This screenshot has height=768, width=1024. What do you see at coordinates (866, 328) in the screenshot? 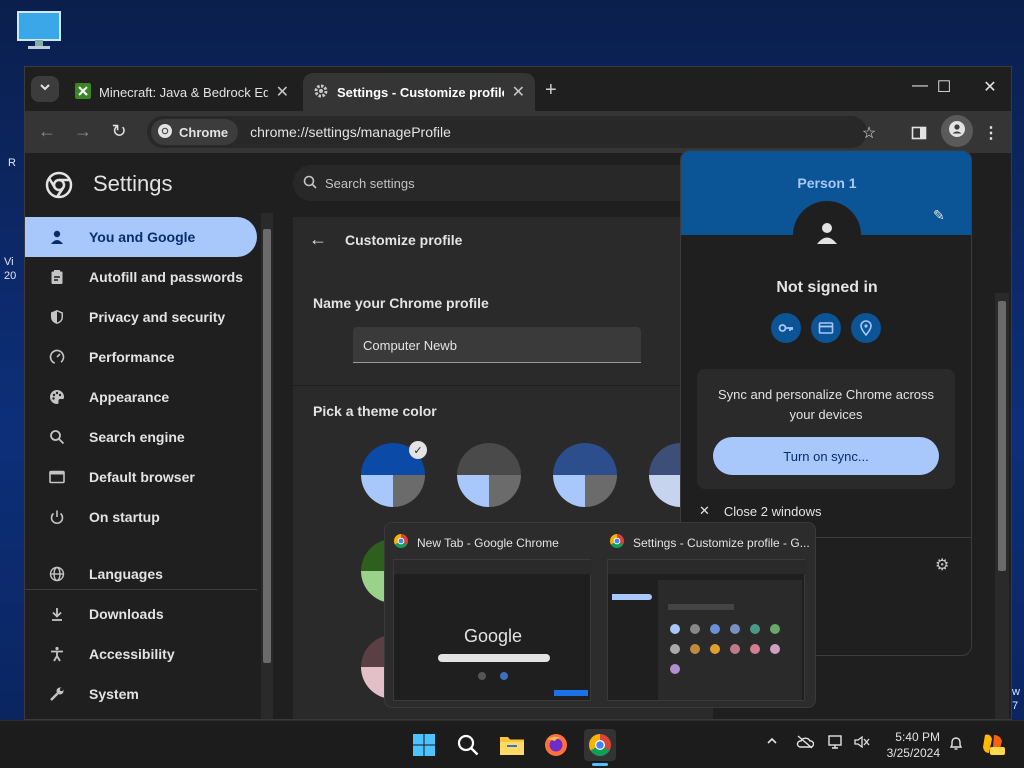
I see `location-pin-icon` at bounding box center [866, 328].